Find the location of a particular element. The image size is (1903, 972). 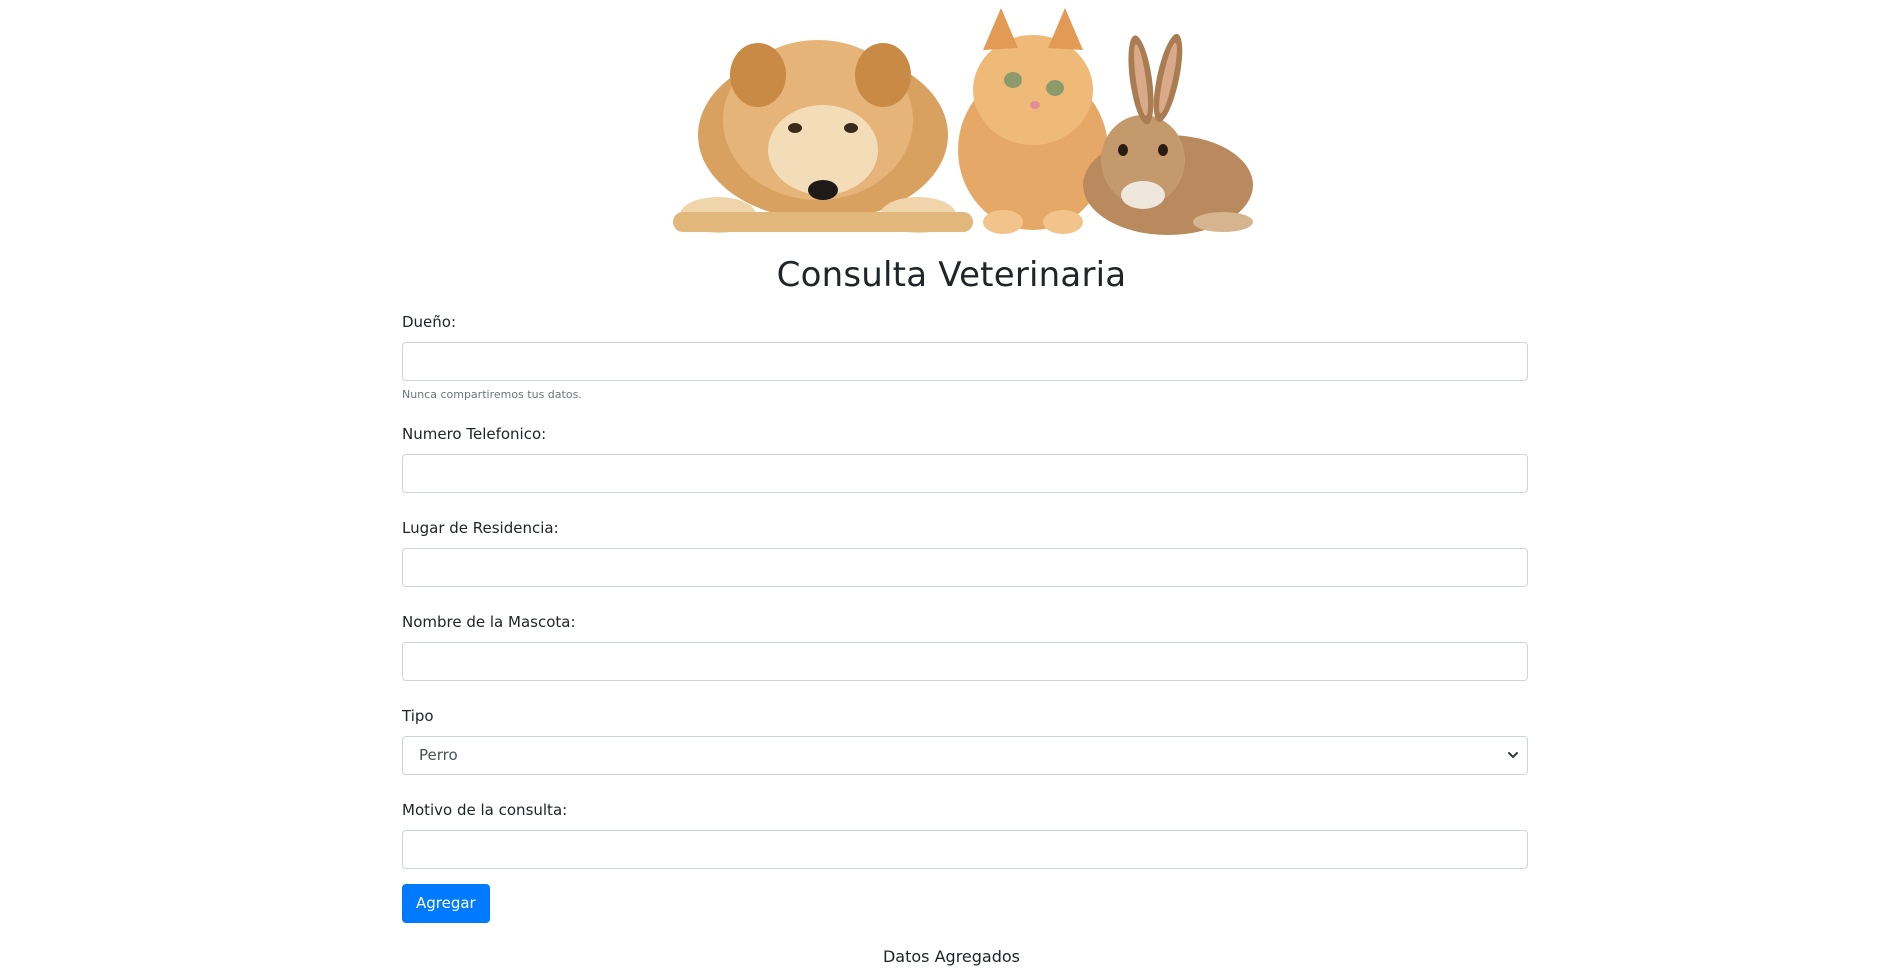

owner-field-group: Dueño: Nunca compartiremos tus datos. is located at coordinates (965, 356).